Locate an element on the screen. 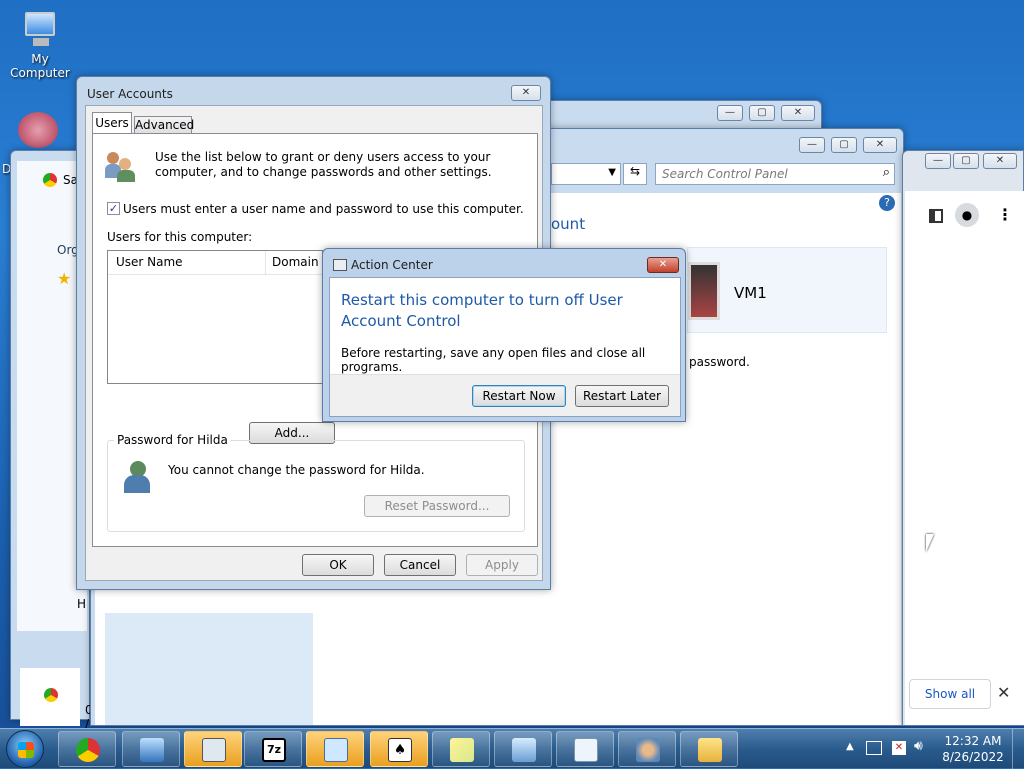  heading-fragment: ount is located at coordinates (568, 224).